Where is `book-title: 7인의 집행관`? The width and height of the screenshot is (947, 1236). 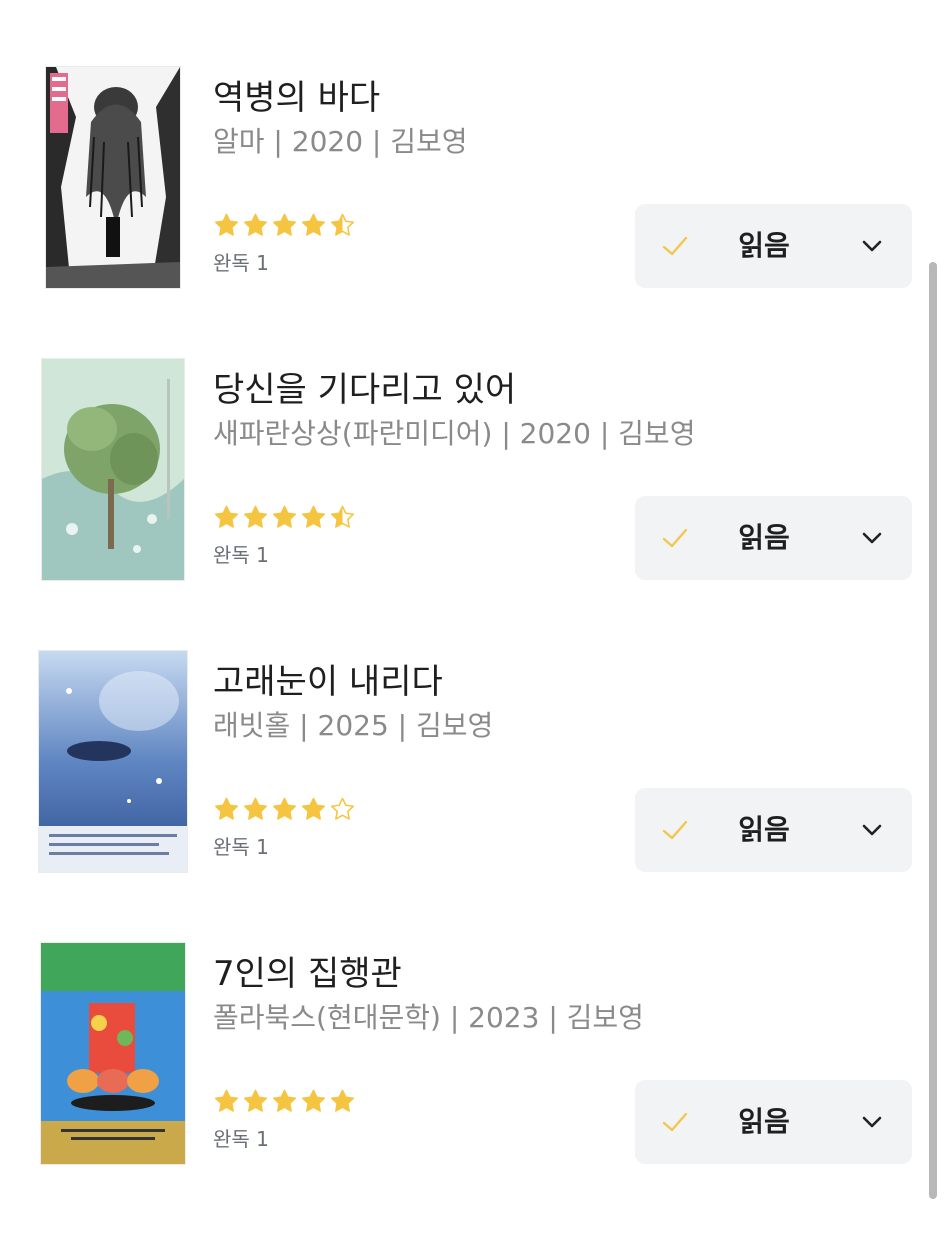
book-title: 7인의 집행관 is located at coordinates (307, 974).